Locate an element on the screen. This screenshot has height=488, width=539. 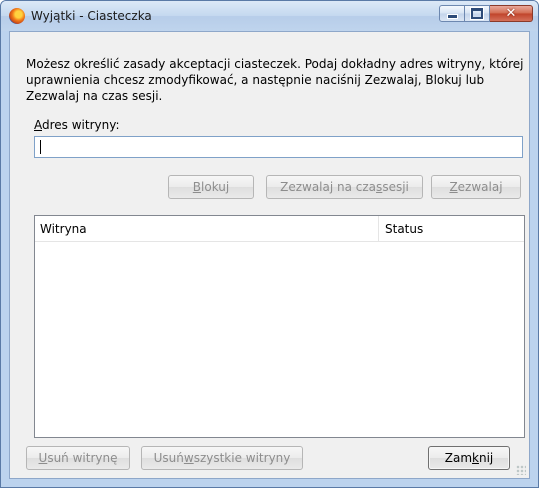
maximize-icon is located at coordinates (477, 13).